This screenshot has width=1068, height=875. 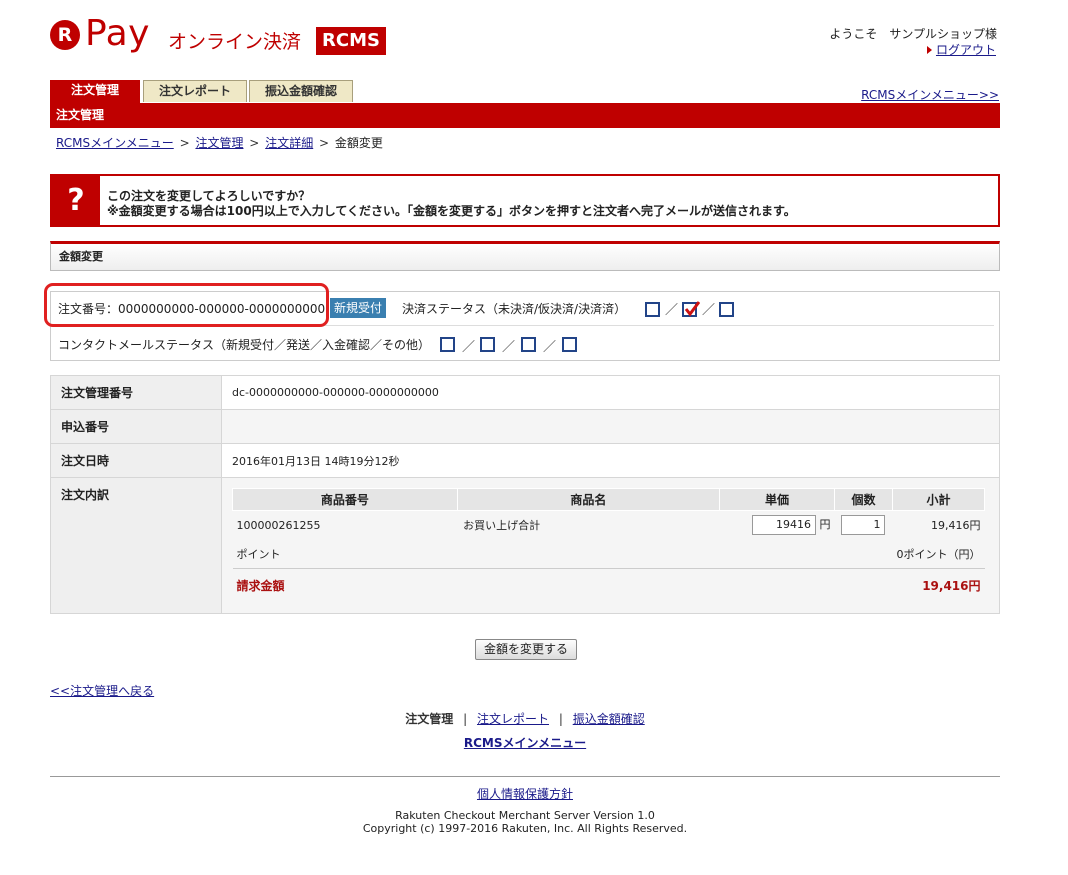 I want to click on col-quantity: 個数, so click(x=863, y=499).